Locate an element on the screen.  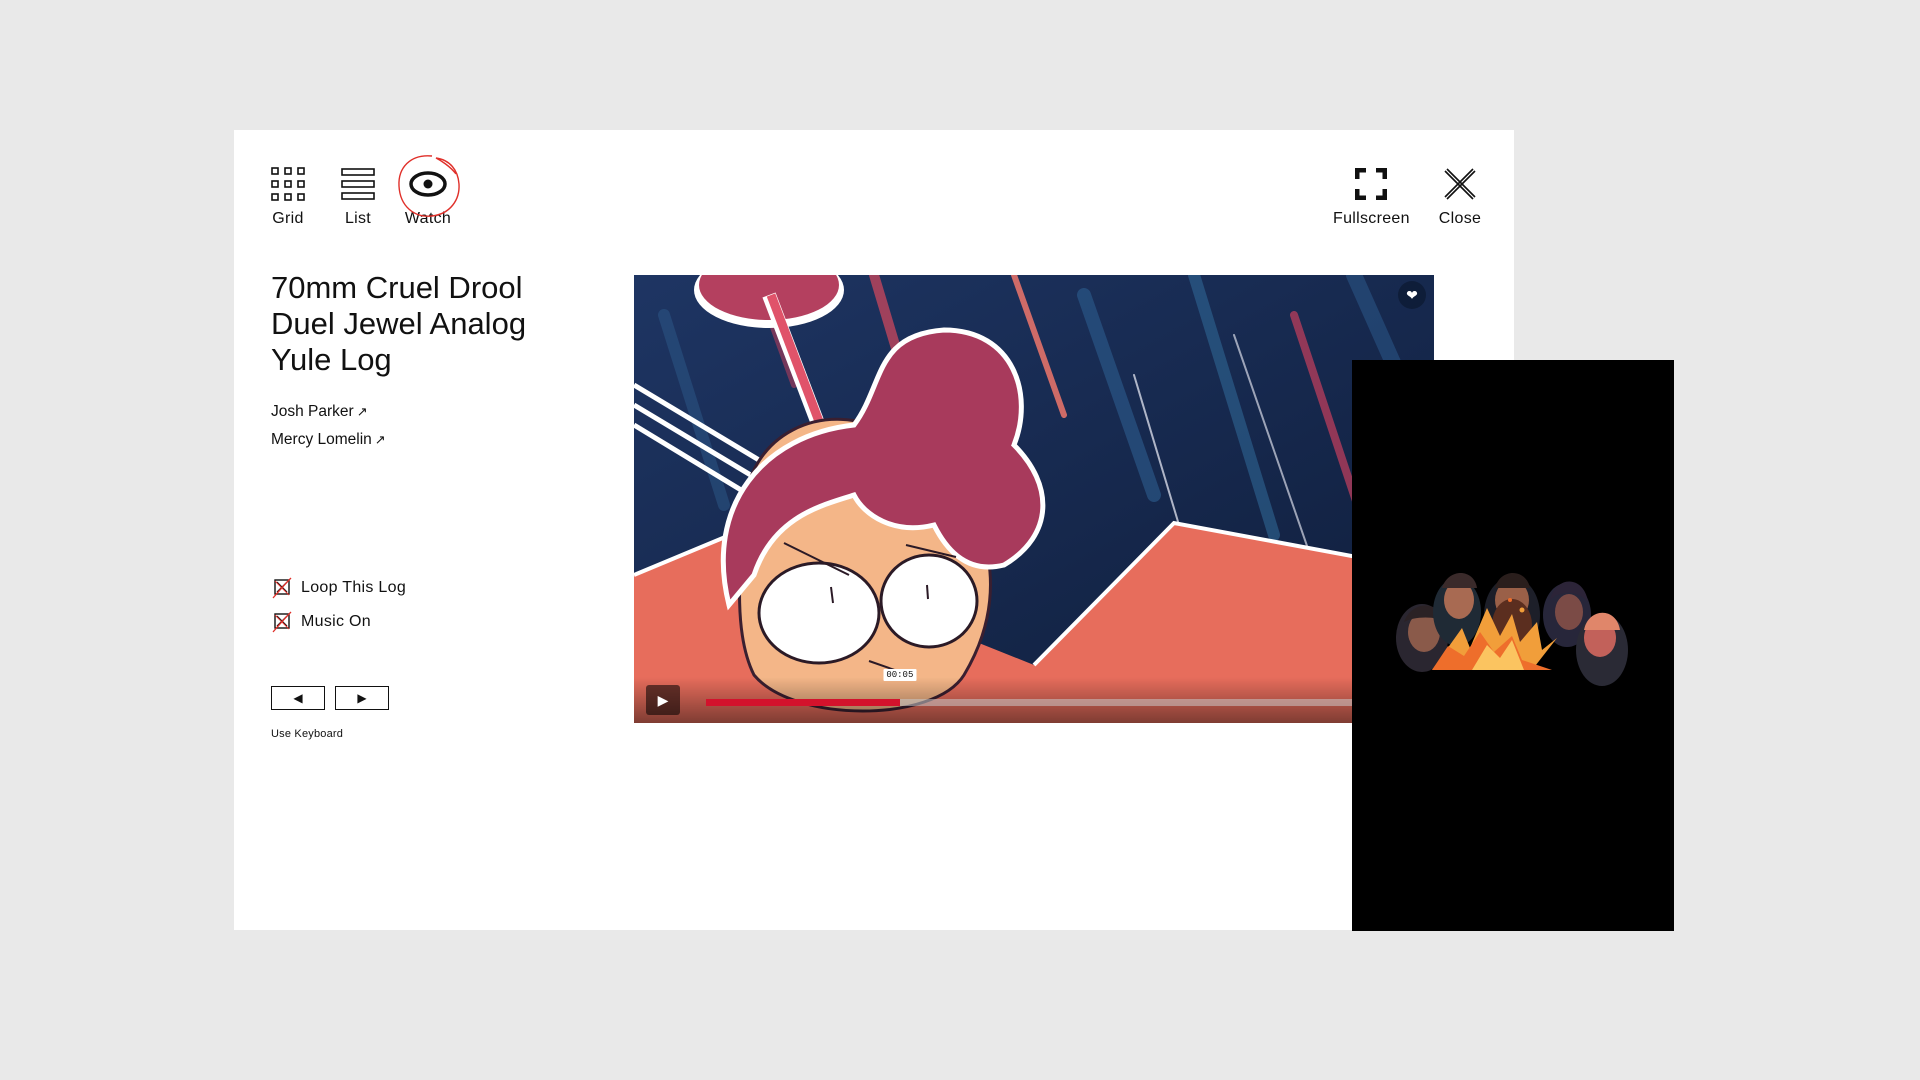
nav-fullscreen-label: Fullscreen is located at coordinates (1371, 218).